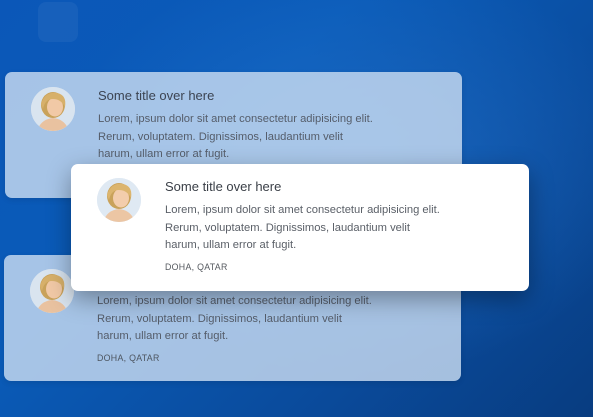 The height and width of the screenshot is (417, 593). I want to click on background-faint-icon, so click(58, 22).